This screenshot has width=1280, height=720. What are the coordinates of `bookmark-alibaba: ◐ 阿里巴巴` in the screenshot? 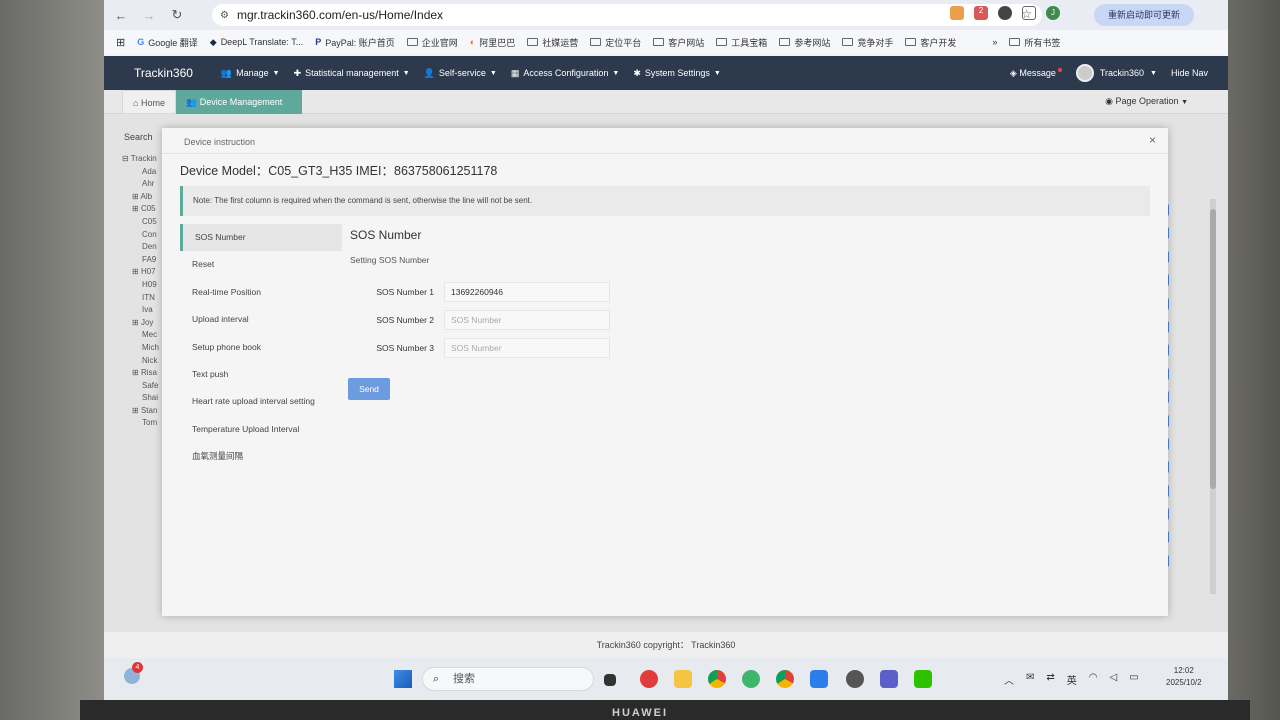 It's located at (492, 42).